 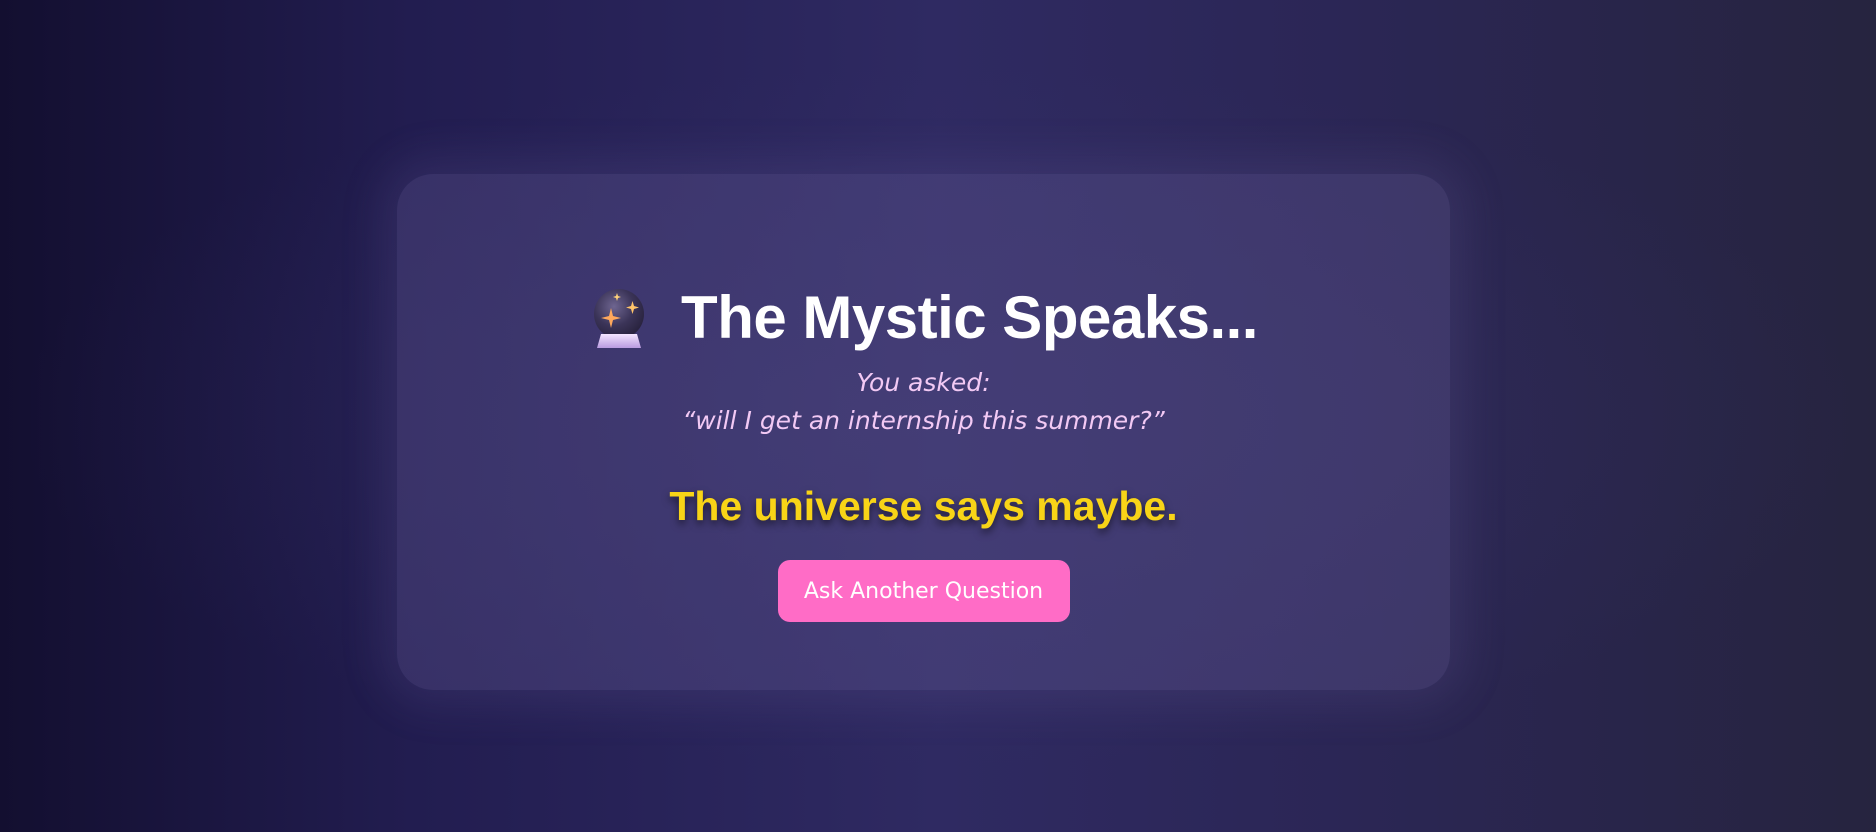 I want to click on question-text: “will I get an internship this summer?”, so click(x=923, y=420).